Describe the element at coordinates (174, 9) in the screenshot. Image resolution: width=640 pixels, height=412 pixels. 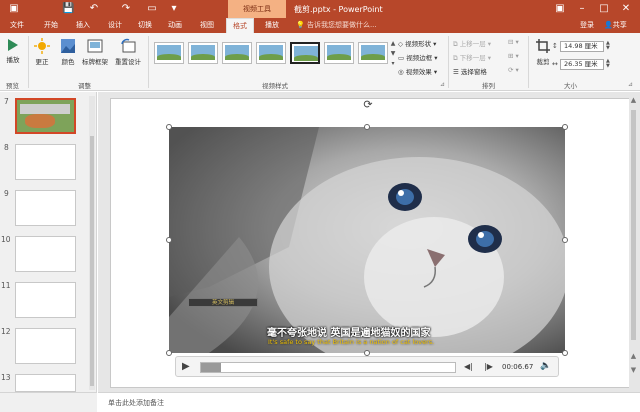
I see `customize-icon: ▾` at that location.